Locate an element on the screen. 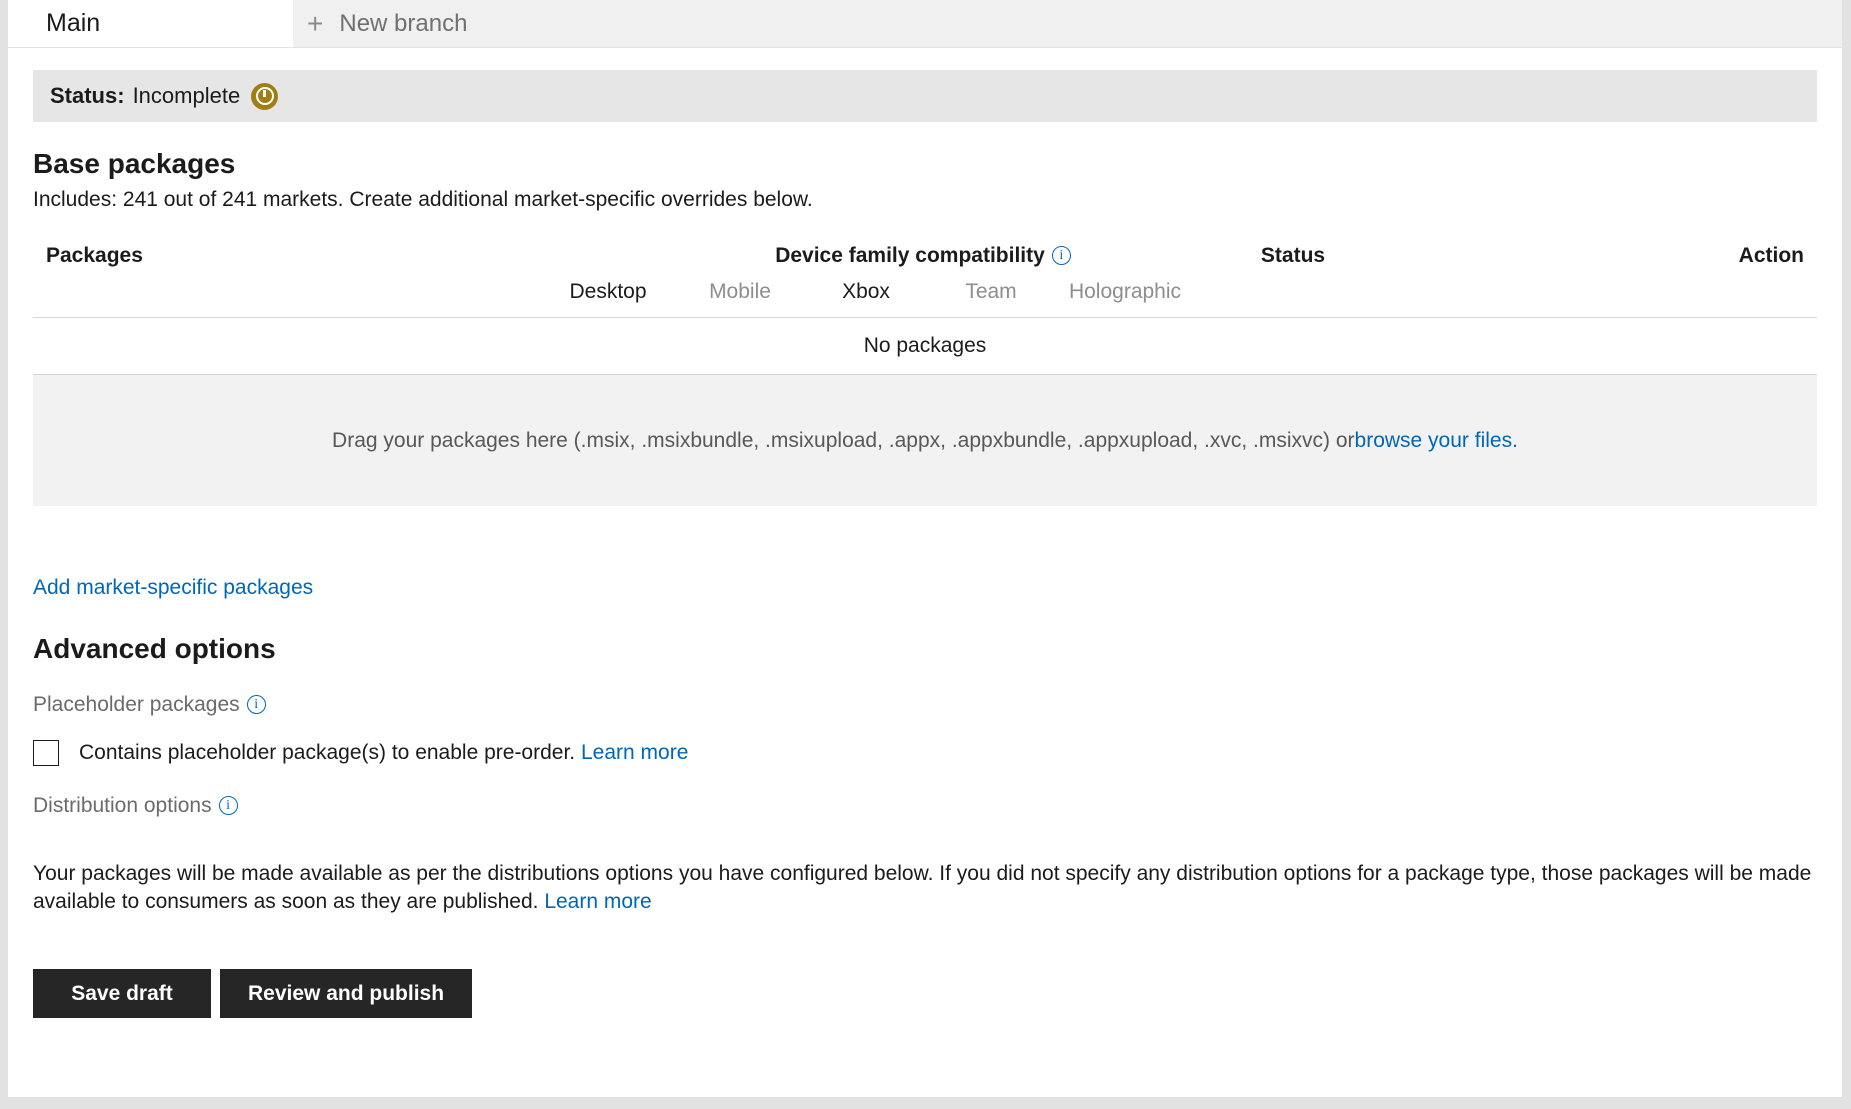 The image size is (1851, 1109). clock-icon is located at coordinates (265, 96).